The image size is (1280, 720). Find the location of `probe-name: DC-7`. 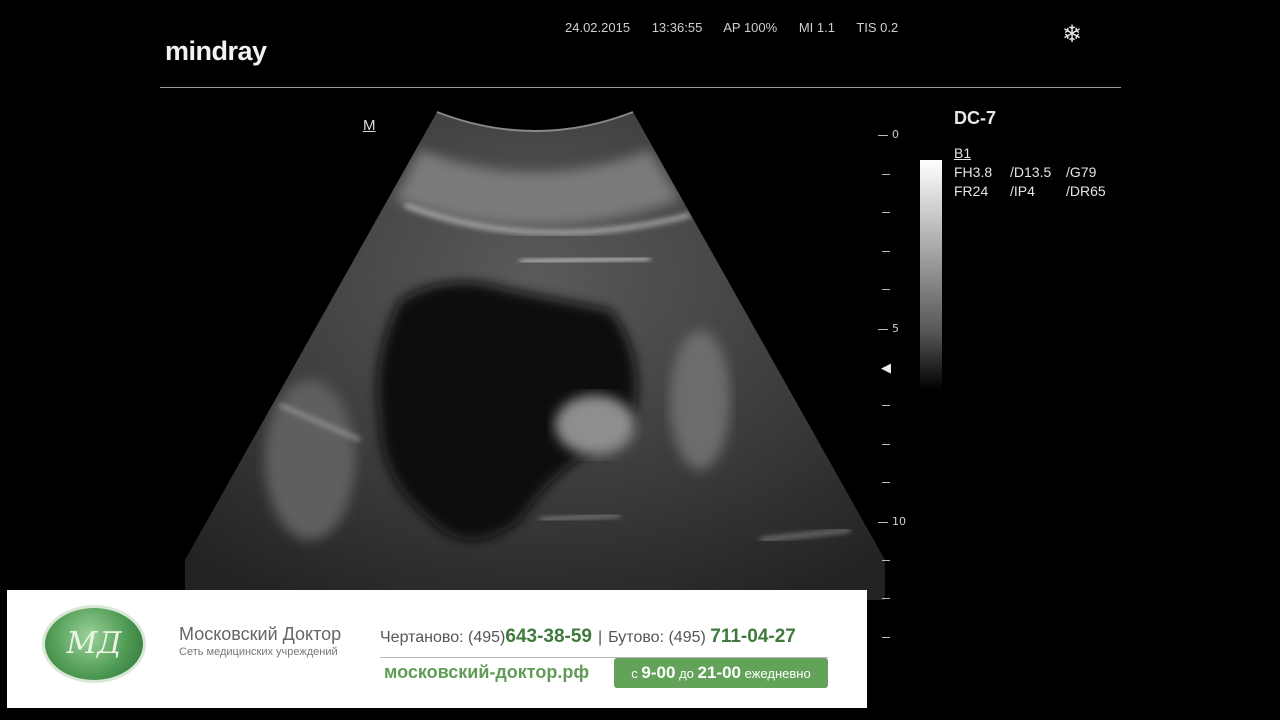

probe-name: DC-7 is located at coordinates (975, 118).